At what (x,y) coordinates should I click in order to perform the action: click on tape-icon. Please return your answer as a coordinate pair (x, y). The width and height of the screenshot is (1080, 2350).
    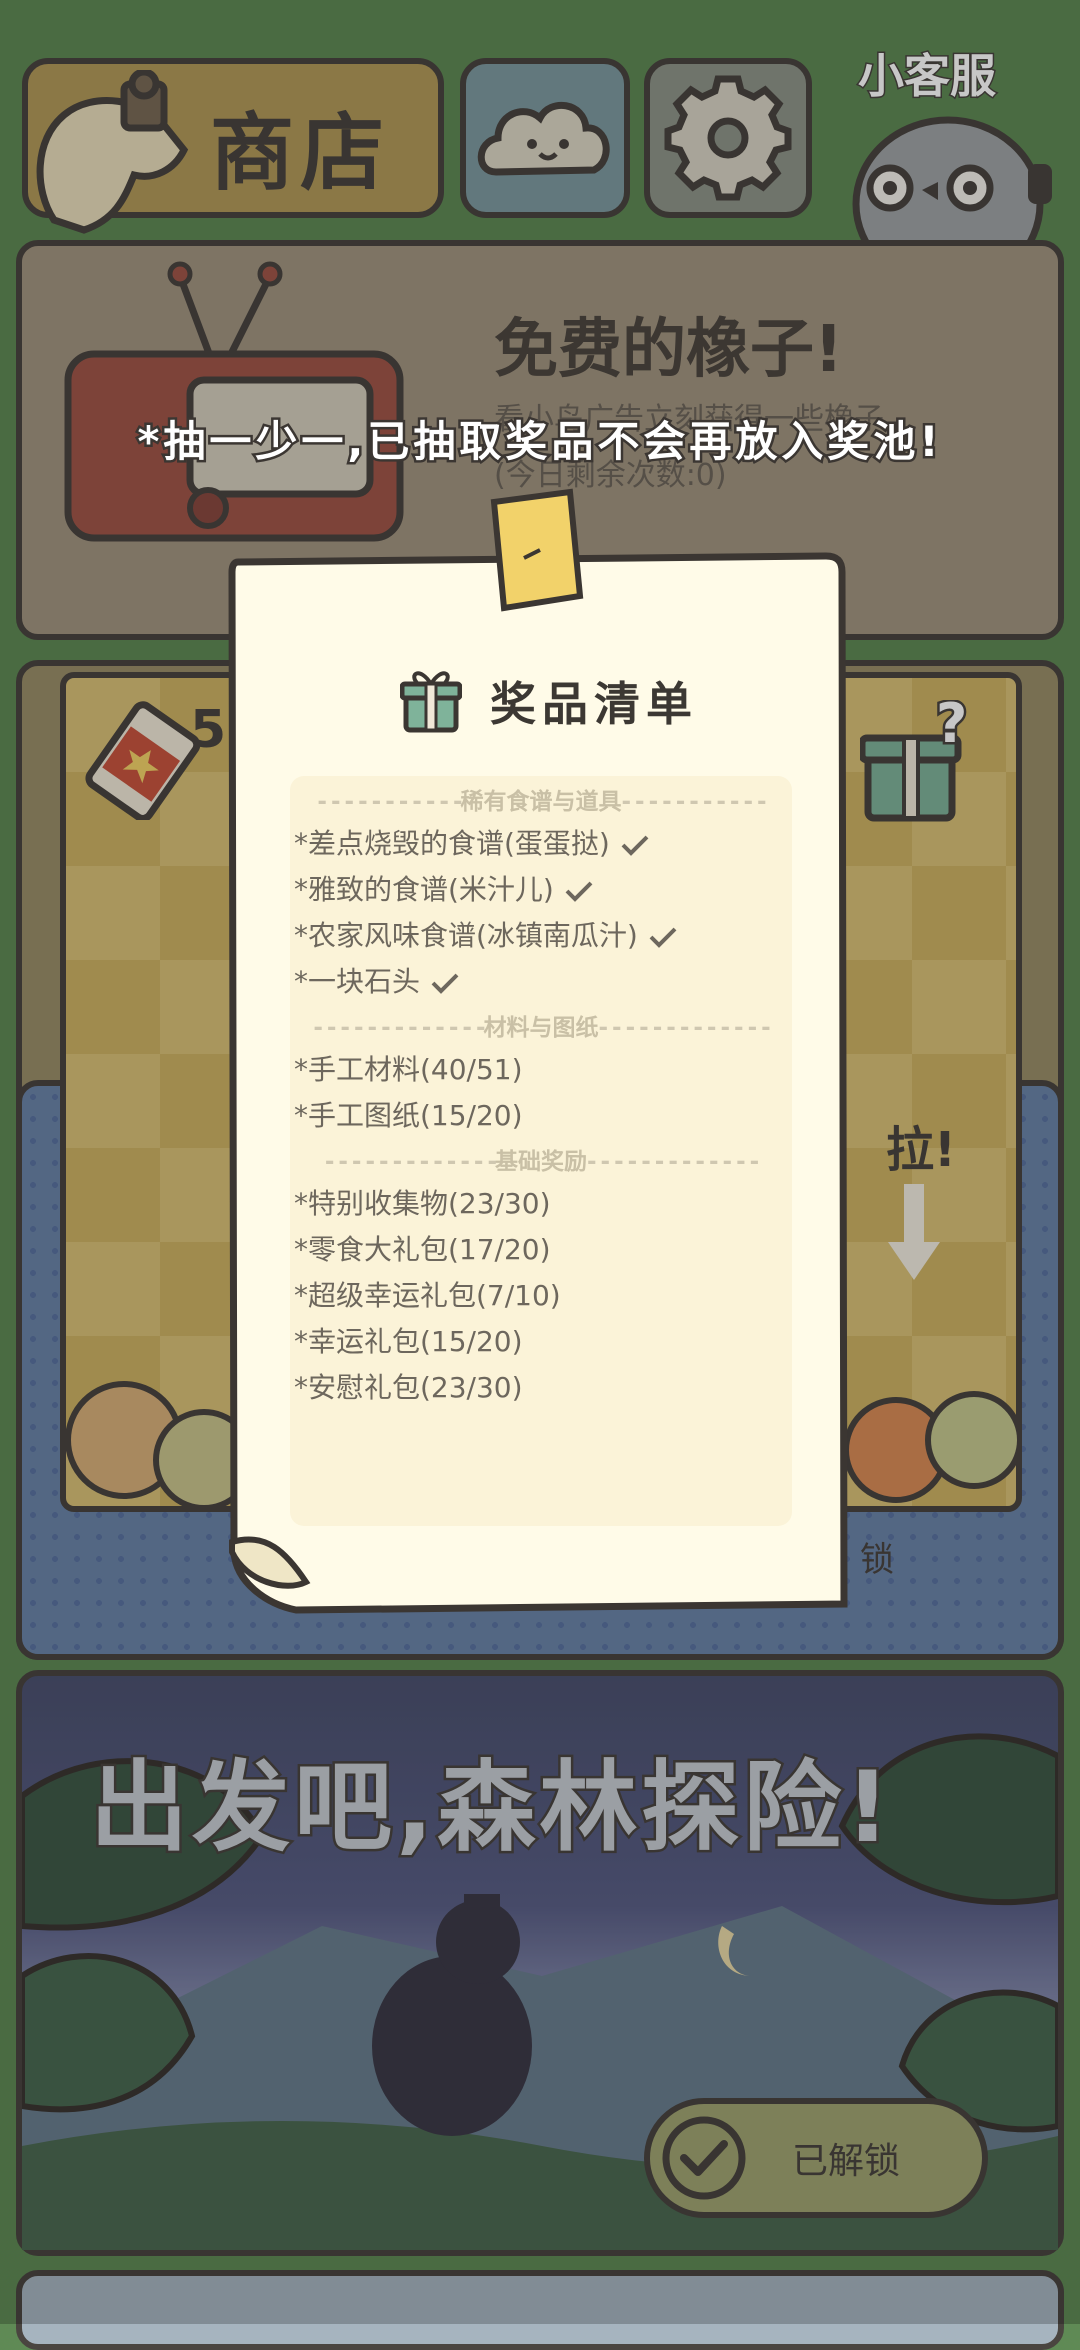
    Looking at the image, I should click on (537, 550).